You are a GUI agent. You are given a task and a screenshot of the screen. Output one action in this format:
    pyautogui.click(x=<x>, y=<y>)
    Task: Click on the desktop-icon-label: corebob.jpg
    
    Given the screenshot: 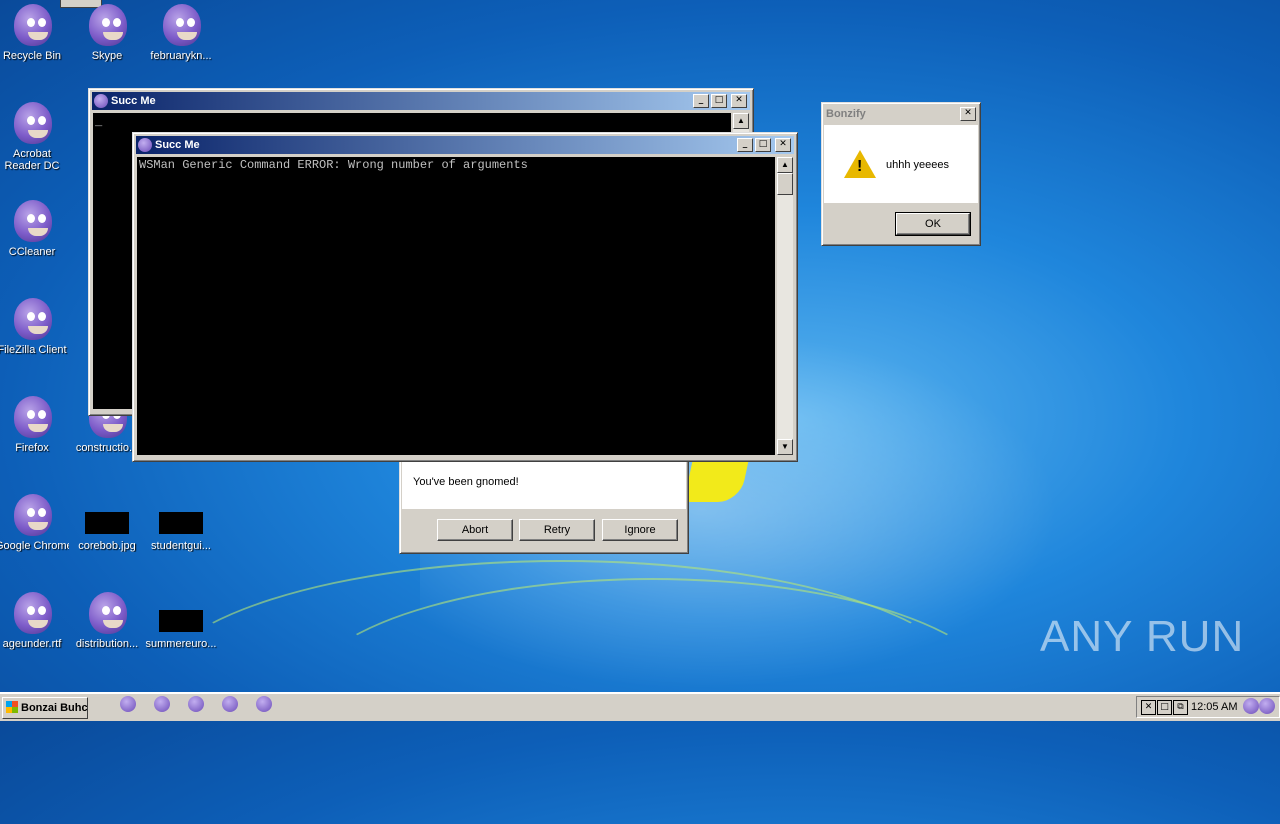 What is the action you would take?
    pyautogui.click(x=107, y=546)
    